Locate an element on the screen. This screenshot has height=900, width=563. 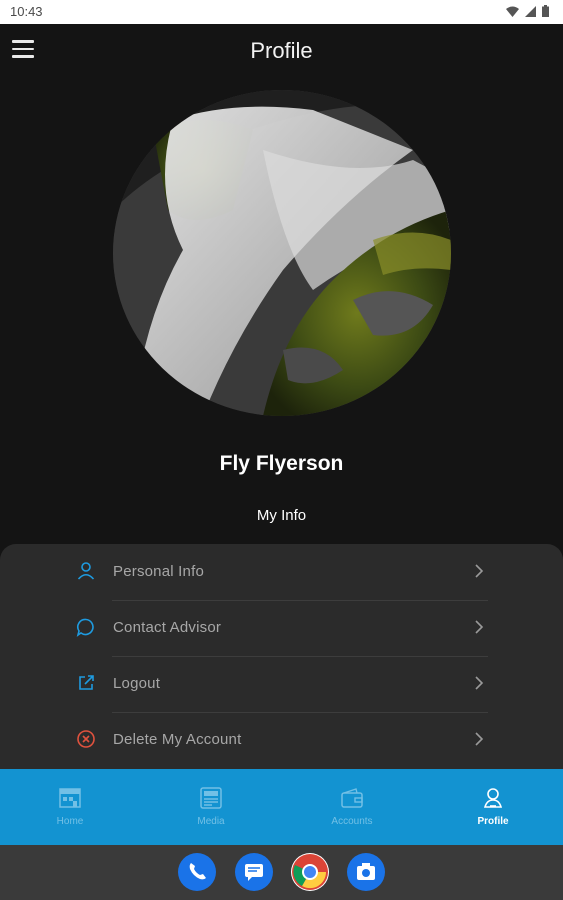
menu-item-contact-advisor: Contact Advisor is located at coordinates (281, 628).